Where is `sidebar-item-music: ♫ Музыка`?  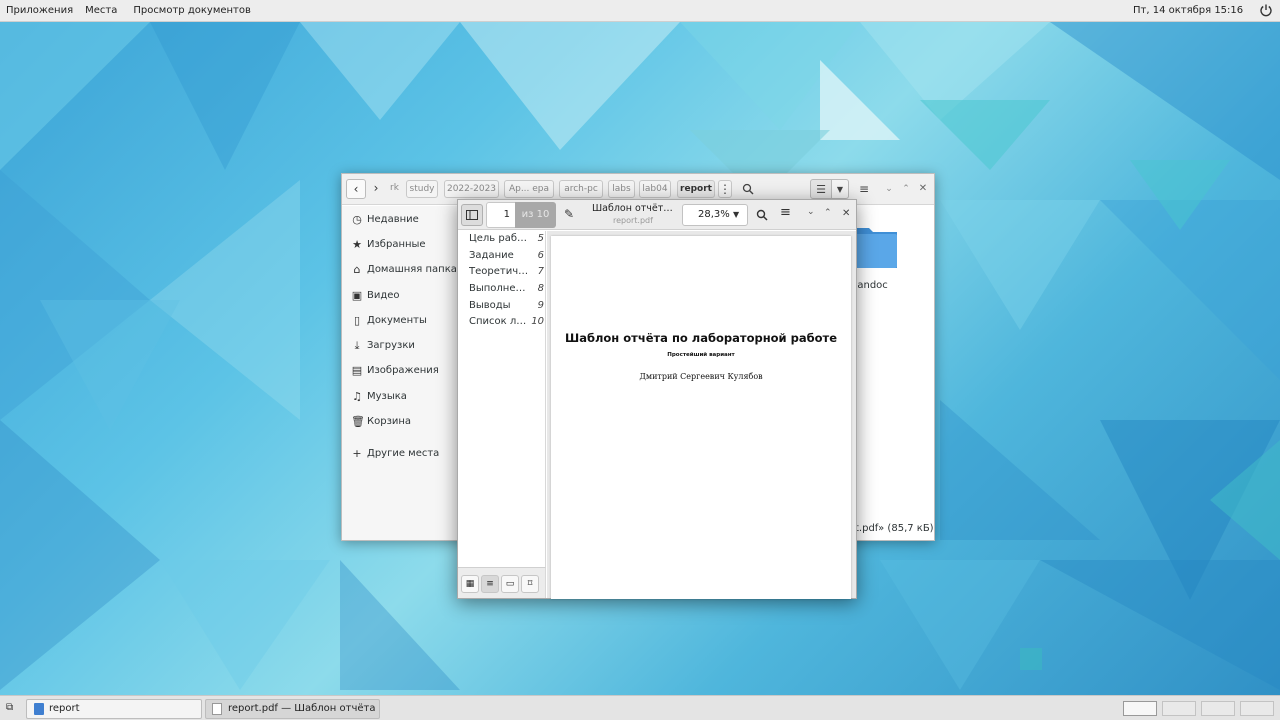 sidebar-item-music: ♫ Музыка is located at coordinates (399, 397).